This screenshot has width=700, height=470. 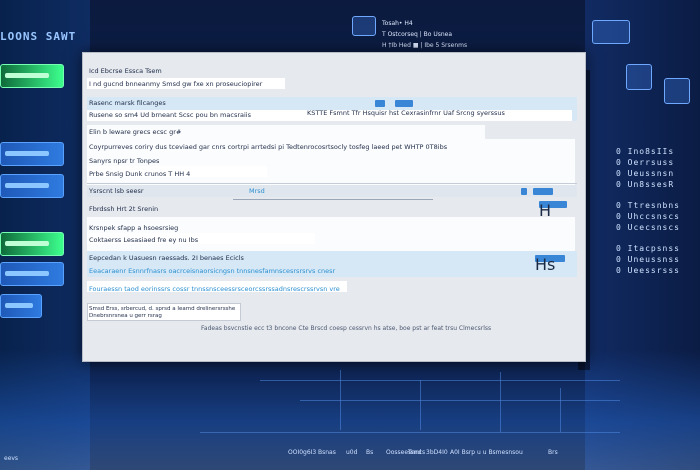 What do you see at coordinates (124, 161) in the screenshot?
I see `row-label: Sanyrs npsr tr Tonpes` at bounding box center [124, 161].